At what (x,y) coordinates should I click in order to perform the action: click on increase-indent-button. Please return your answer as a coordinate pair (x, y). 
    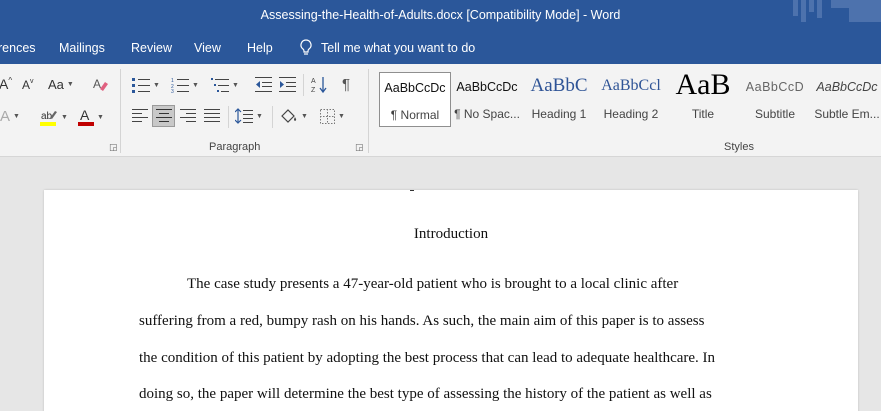
    Looking at the image, I should click on (287, 84).